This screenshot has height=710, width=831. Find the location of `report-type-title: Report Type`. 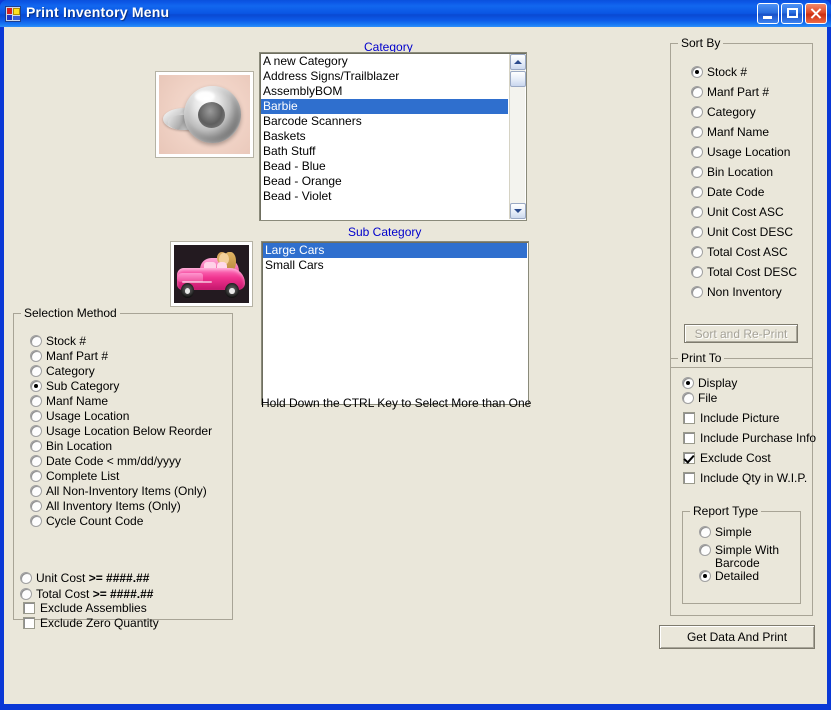

report-type-title: Report Type is located at coordinates (726, 511).